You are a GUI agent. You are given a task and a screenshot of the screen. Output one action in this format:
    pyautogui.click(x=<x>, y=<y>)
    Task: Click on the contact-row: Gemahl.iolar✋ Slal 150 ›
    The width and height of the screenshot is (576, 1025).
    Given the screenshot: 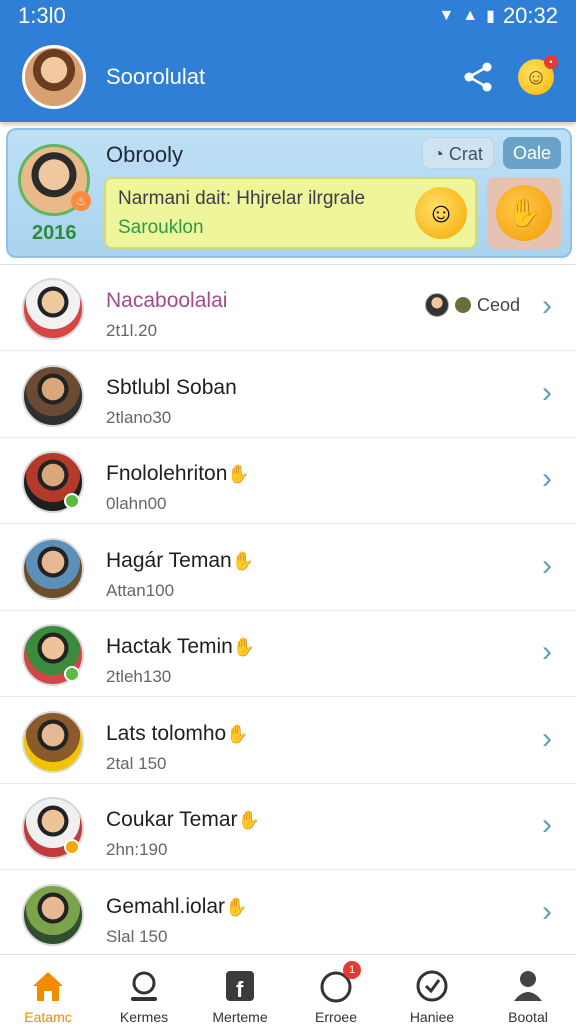 What is the action you would take?
    pyautogui.click(x=288, y=913)
    